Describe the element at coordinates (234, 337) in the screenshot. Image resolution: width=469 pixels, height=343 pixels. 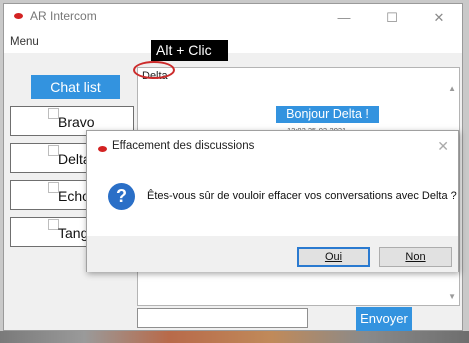
I see `desktop-background` at that location.